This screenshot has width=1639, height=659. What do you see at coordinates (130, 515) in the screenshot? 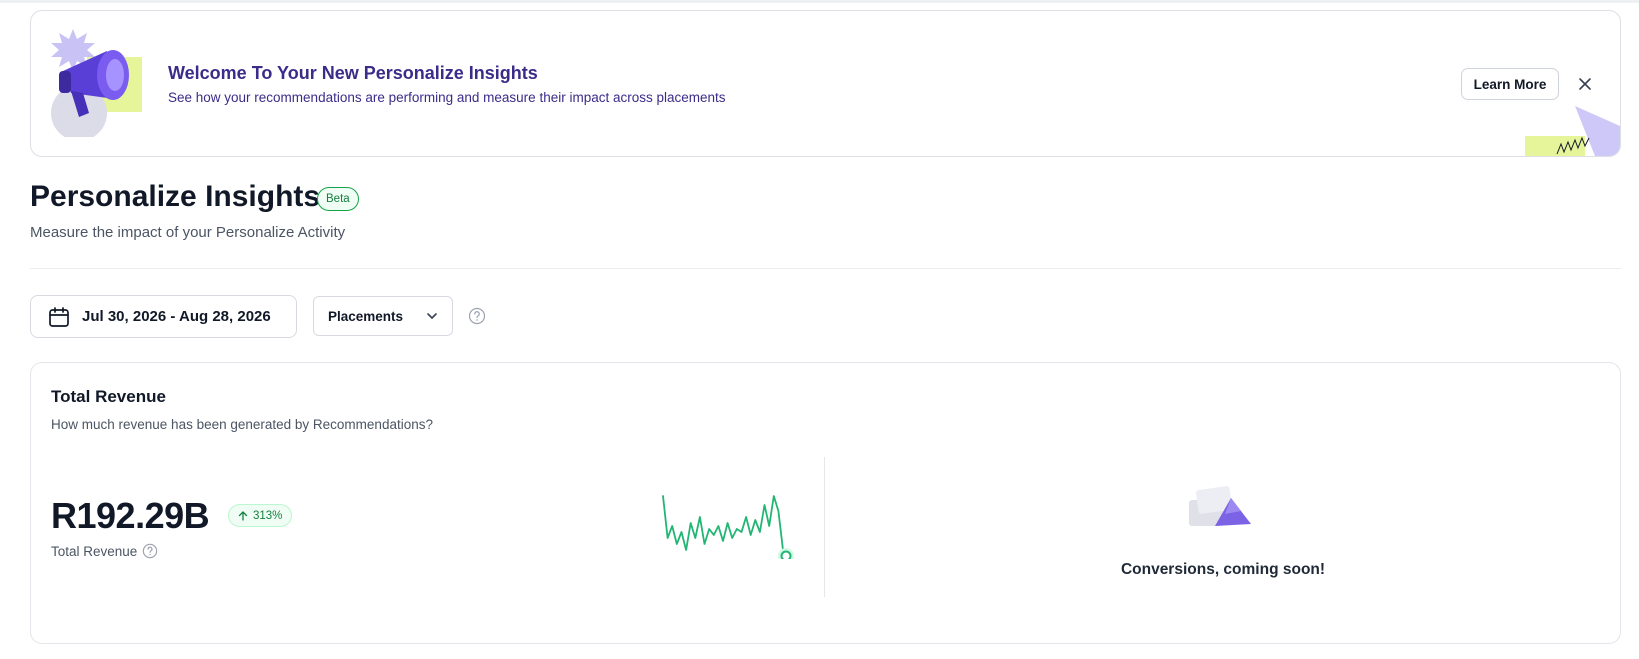
I see `total-revenue-value: R192.29B` at bounding box center [130, 515].